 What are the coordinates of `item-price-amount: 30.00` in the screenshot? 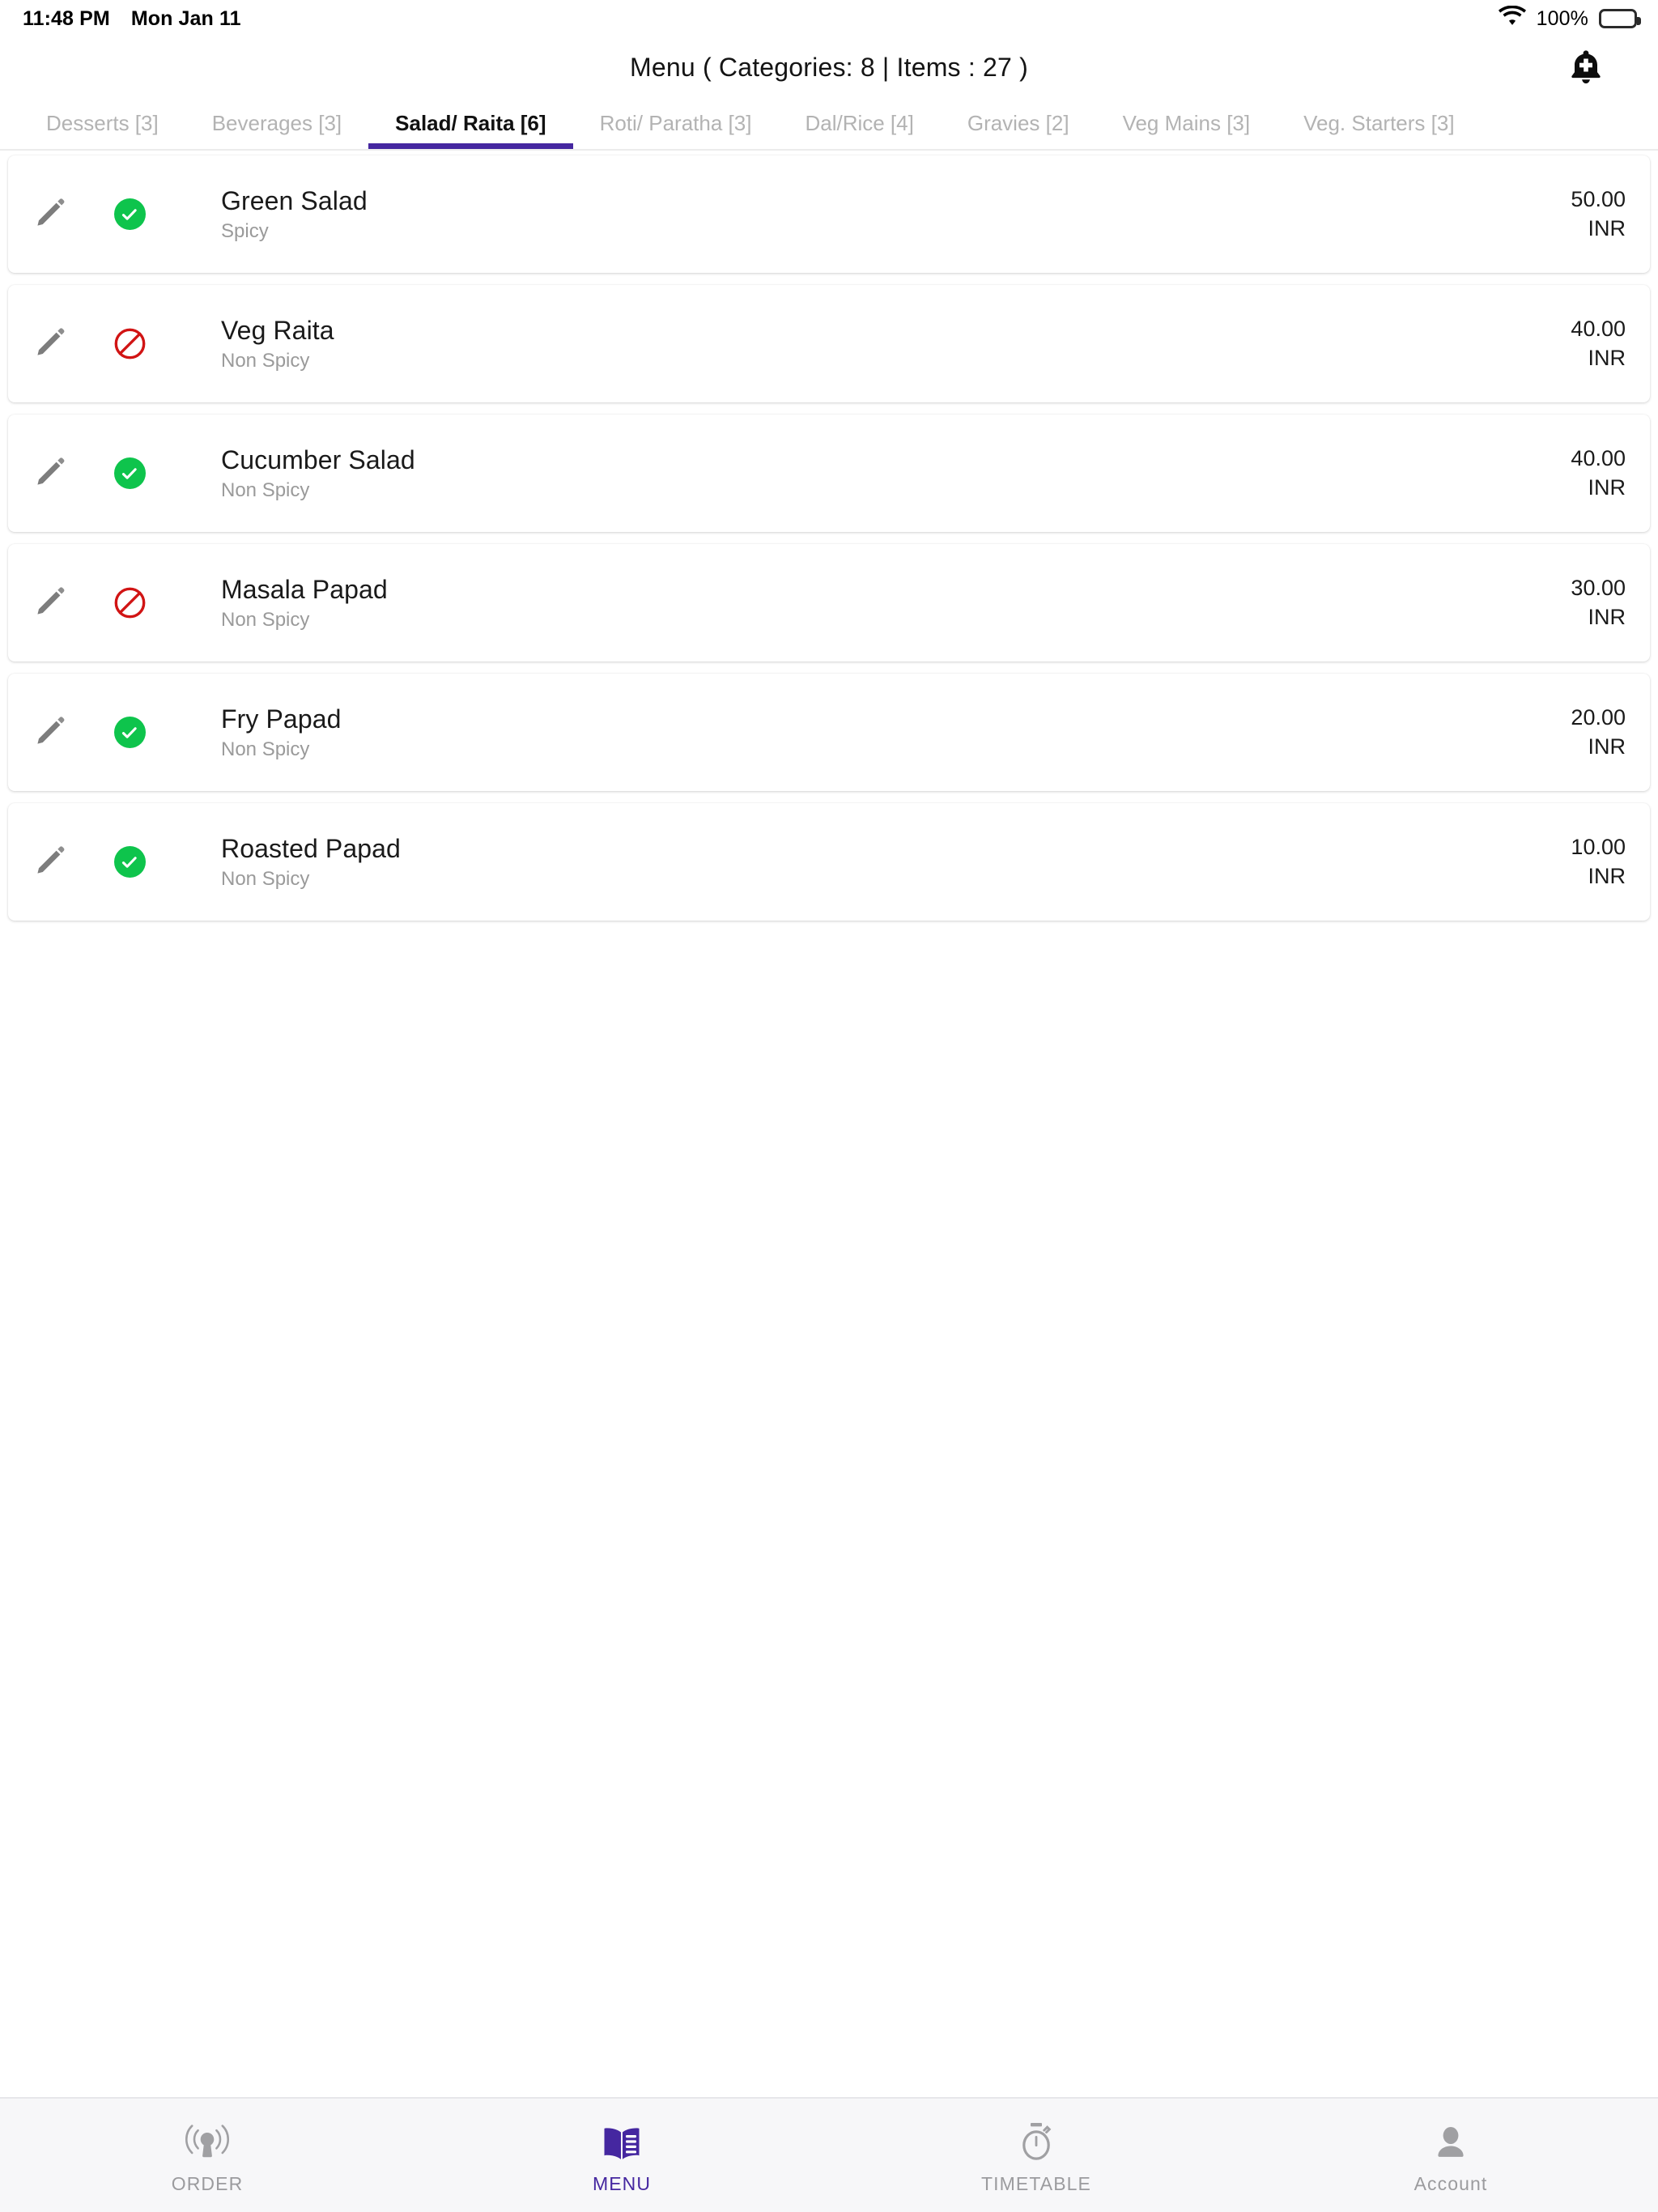 It's located at (1598, 588).